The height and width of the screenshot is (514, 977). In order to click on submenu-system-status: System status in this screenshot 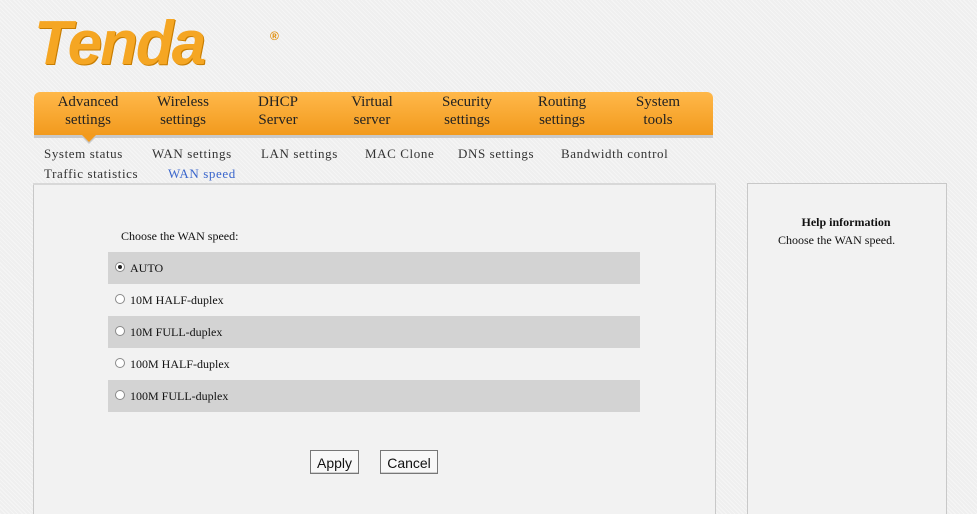, I will do `click(83, 154)`.